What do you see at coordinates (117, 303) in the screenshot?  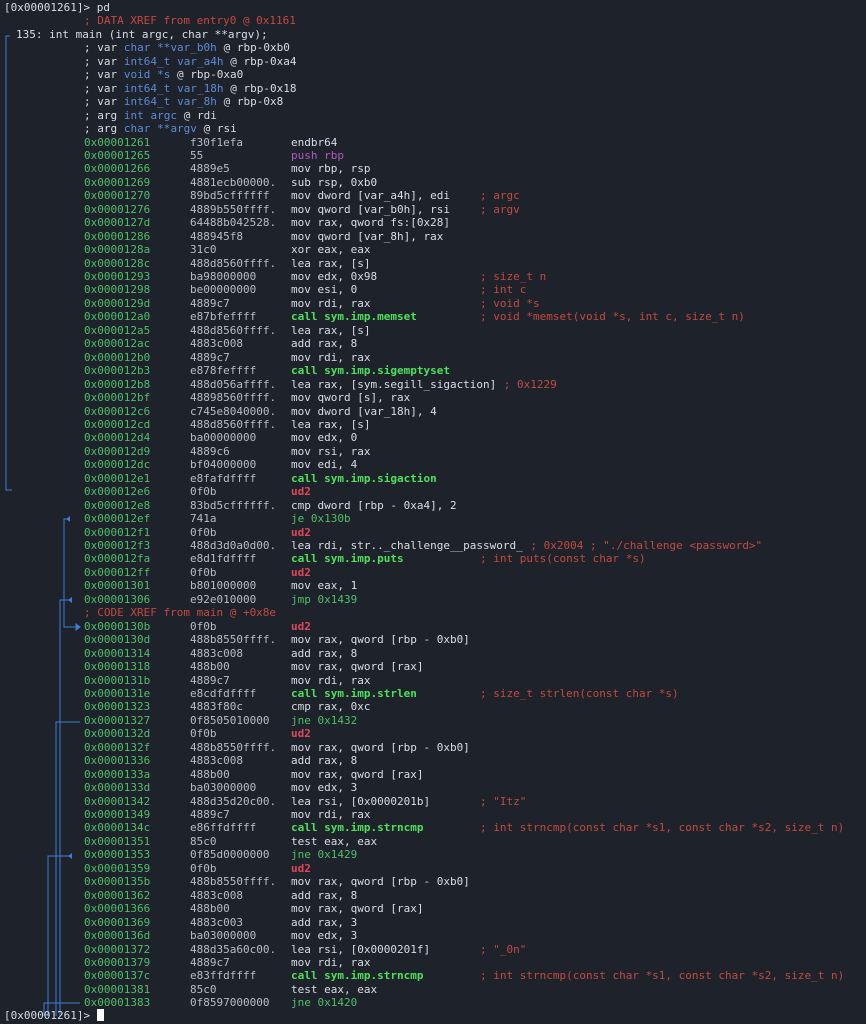 I see `instruction-address: 0x0000129d` at bounding box center [117, 303].